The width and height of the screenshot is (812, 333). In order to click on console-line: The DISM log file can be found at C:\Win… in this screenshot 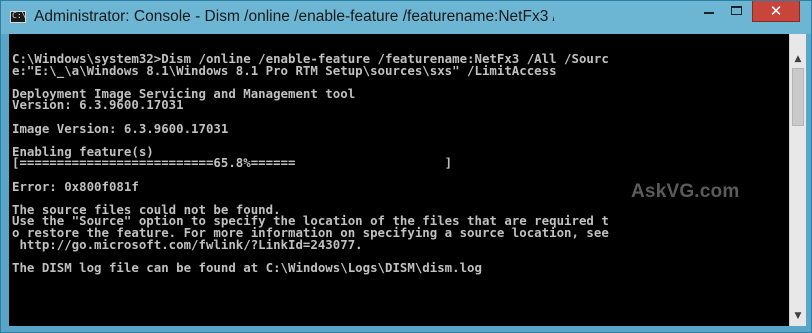, I will do `click(247, 267)`.